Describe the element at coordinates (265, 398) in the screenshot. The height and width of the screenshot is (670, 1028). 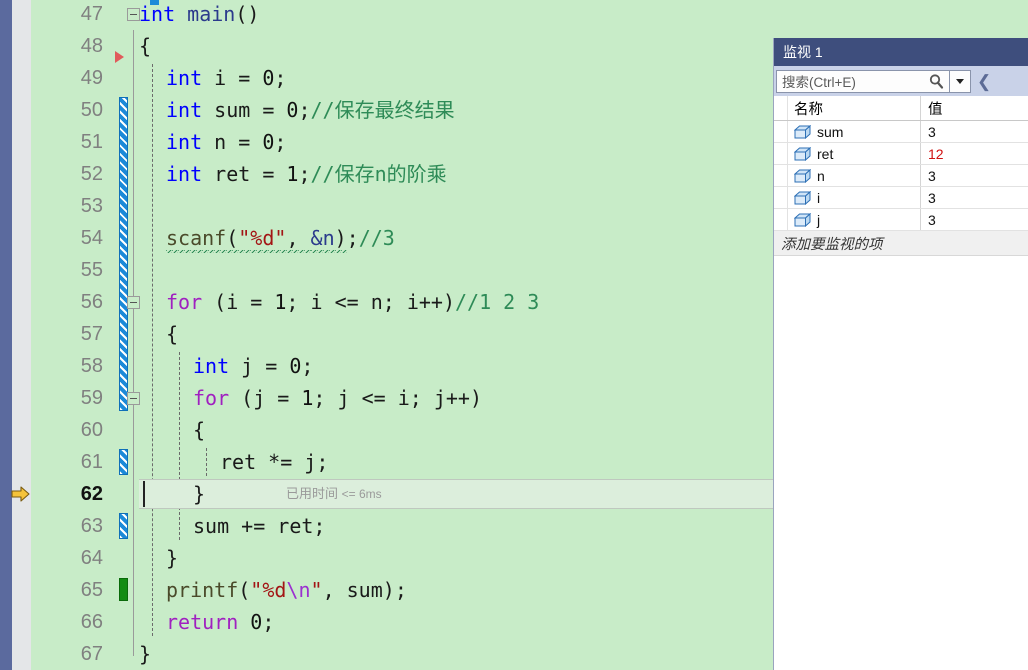
I see `code-token: (j =` at that location.